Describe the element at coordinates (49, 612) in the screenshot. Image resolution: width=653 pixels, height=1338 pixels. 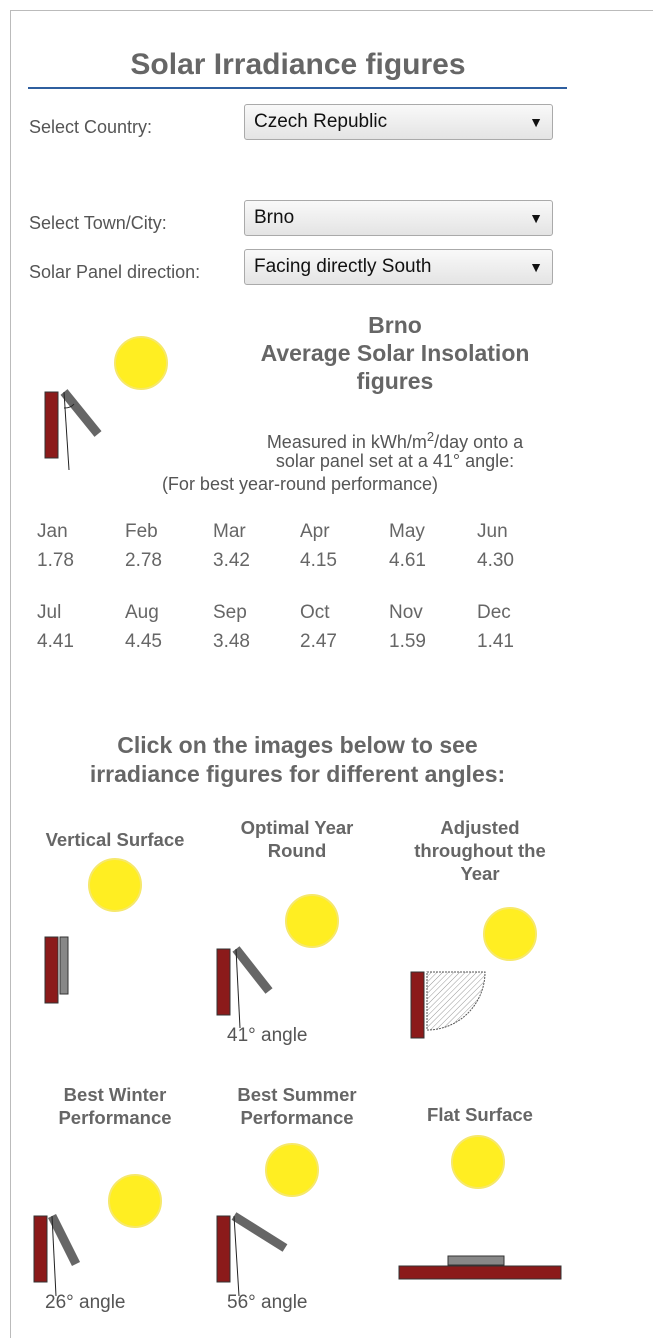
I see `month-label: Jul` at that location.